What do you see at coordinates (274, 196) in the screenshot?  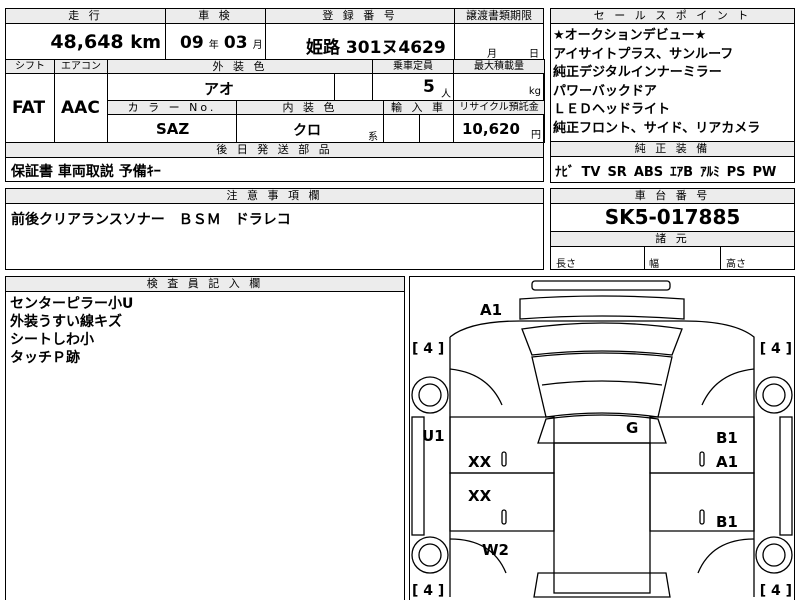 I see `notes-header: 注 意 事 項 欄` at bounding box center [274, 196].